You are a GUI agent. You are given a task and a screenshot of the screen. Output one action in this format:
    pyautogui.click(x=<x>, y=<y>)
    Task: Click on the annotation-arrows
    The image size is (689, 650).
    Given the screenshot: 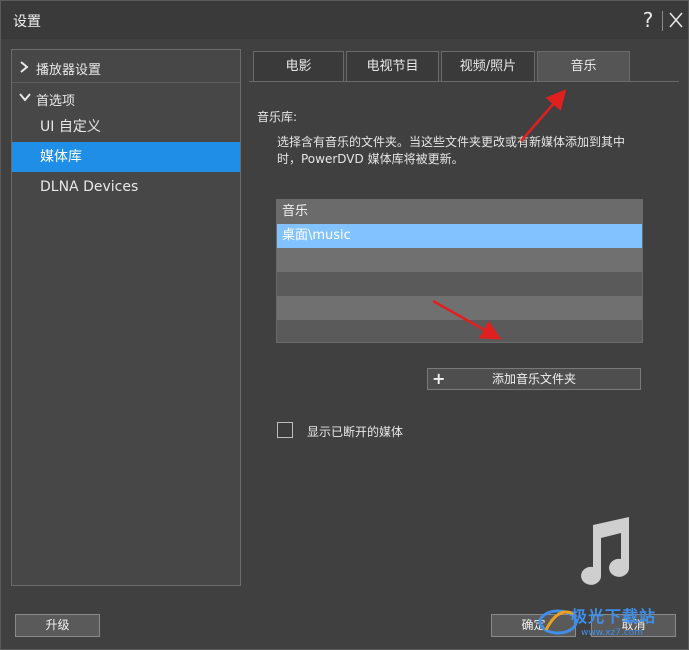 What is the action you would take?
    pyautogui.click(x=499, y=214)
    